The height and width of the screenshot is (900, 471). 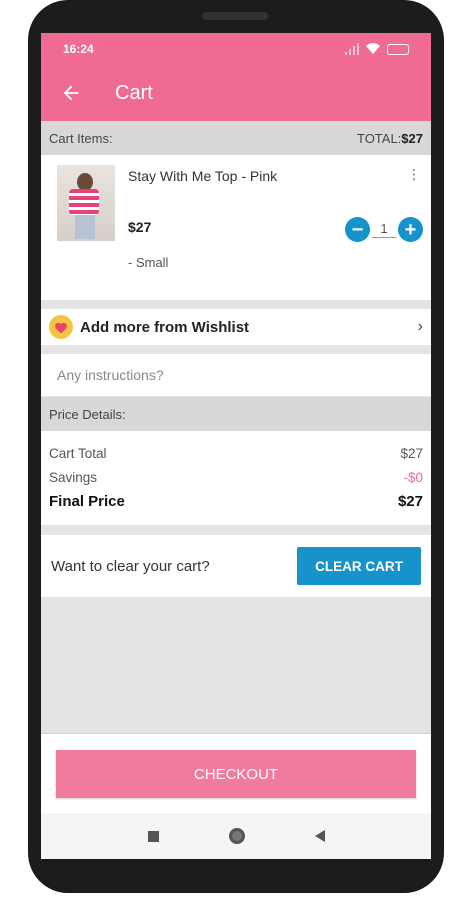 I want to click on minus-icon: −, so click(x=357, y=229).